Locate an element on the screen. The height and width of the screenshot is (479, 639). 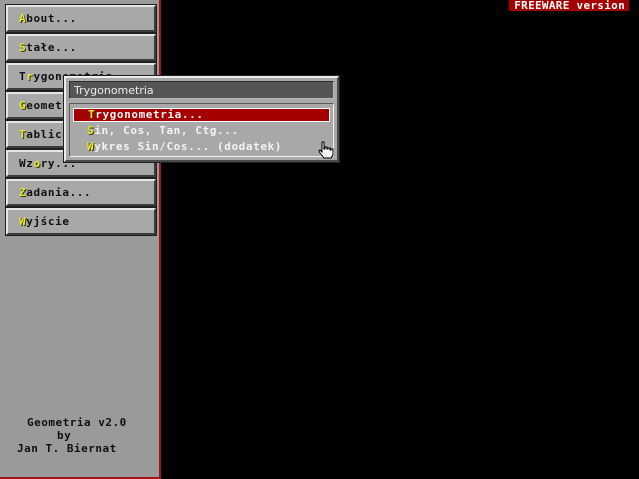
freeware-badge: FREEWARE version is located at coordinates (569, 5).